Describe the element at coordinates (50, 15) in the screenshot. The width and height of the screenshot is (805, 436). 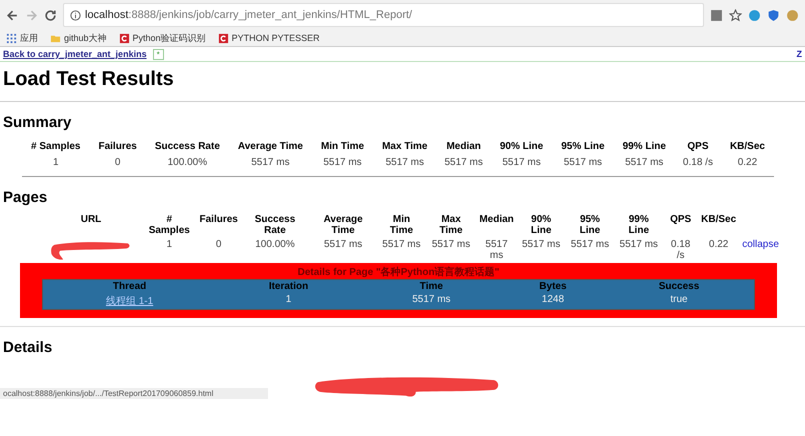
I see `reload-icon` at that location.